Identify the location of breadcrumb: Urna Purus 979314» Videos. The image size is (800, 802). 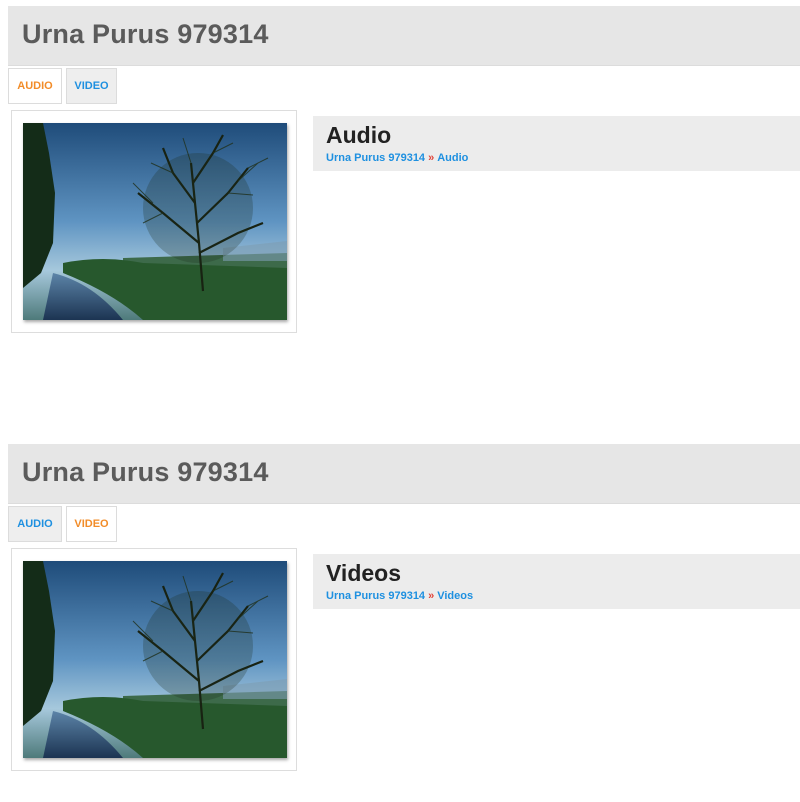
(399, 596).